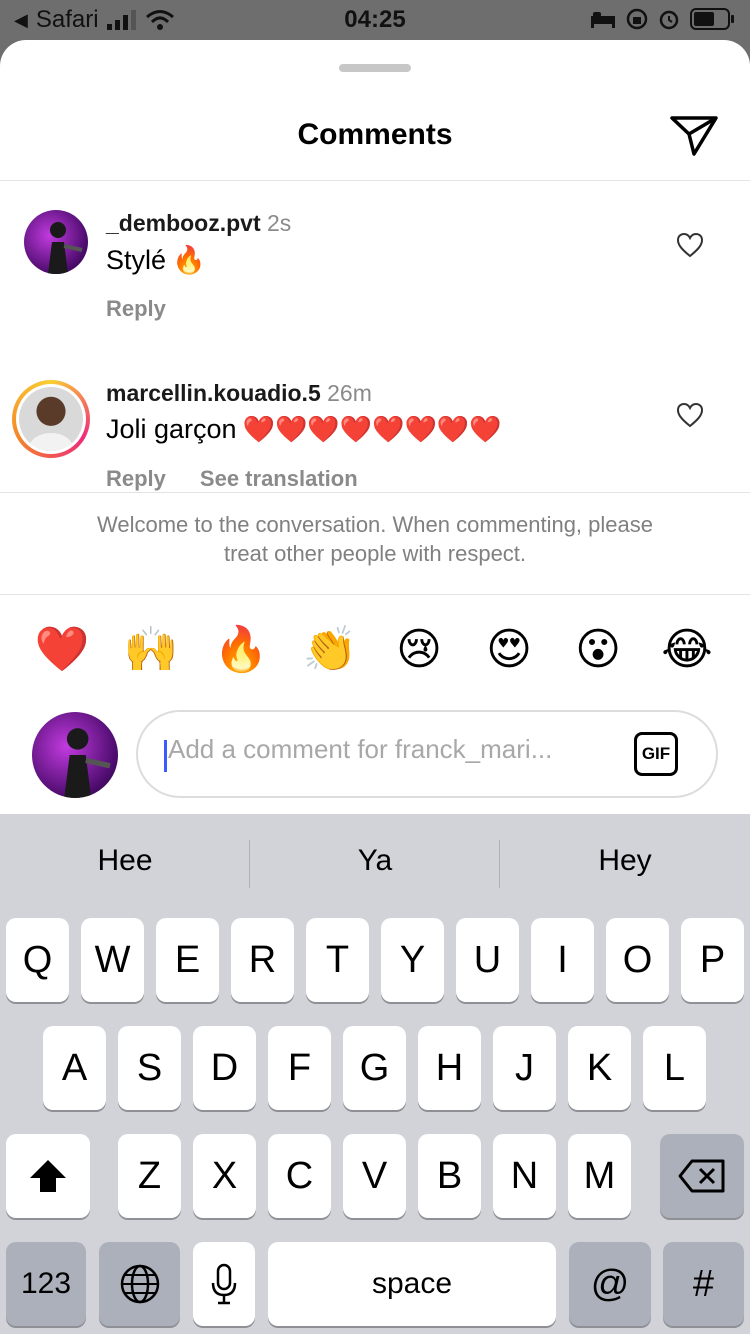 The width and height of the screenshot is (750, 1334). Describe the element at coordinates (712, 19) in the screenshot. I see `battery-icon` at that location.